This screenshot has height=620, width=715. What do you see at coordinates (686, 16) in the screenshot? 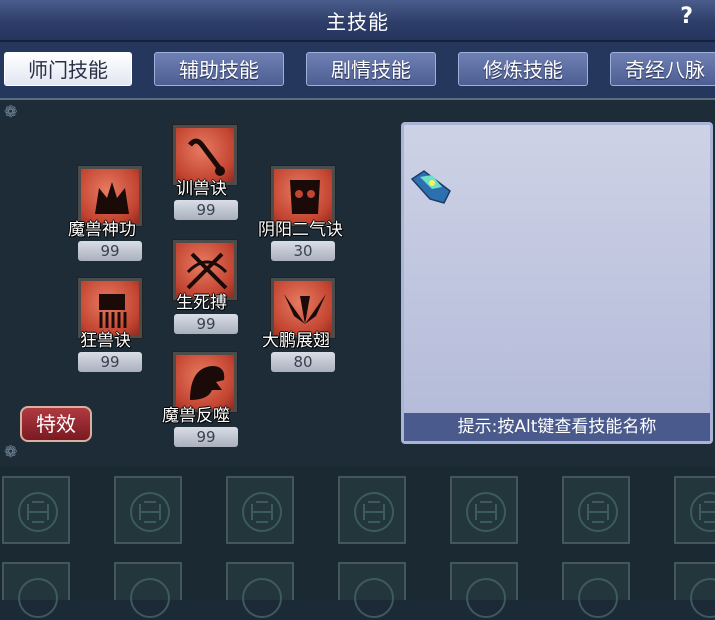
I see `help-button: ?` at bounding box center [686, 16].